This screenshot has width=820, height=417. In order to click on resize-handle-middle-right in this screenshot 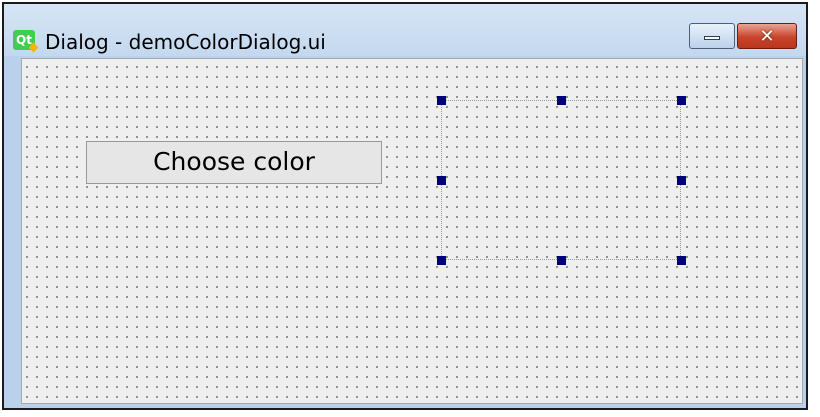, I will do `click(681, 180)`.